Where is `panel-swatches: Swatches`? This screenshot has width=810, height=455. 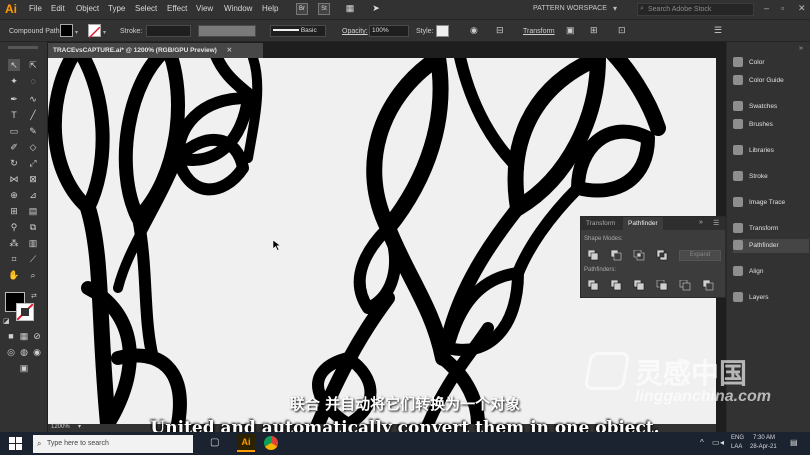
panel-swatches: Swatches is located at coordinates (771, 107).